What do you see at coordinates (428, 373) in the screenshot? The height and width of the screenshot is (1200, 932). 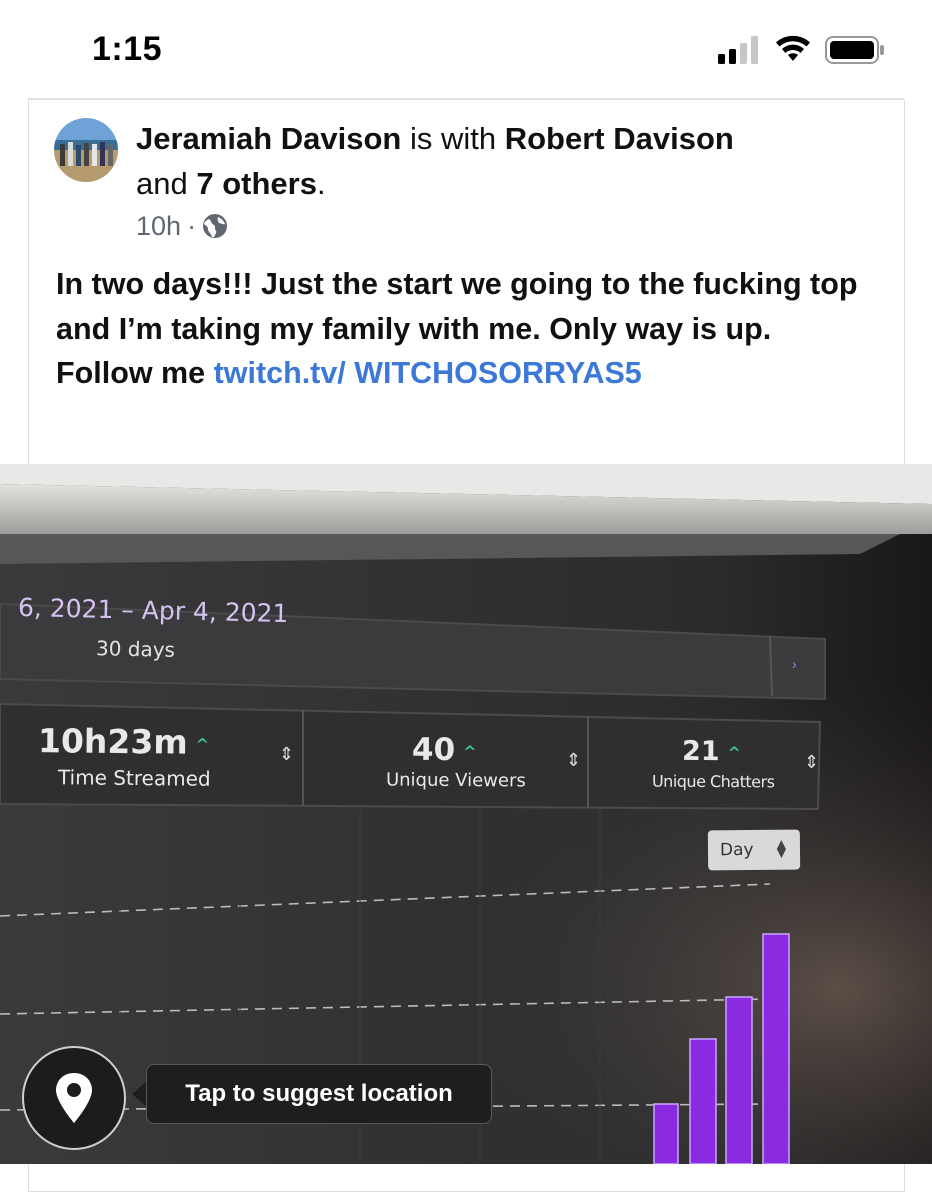 I see `twitch-link: twitch.tv/ WITCHOSORRYAS5` at bounding box center [428, 373].